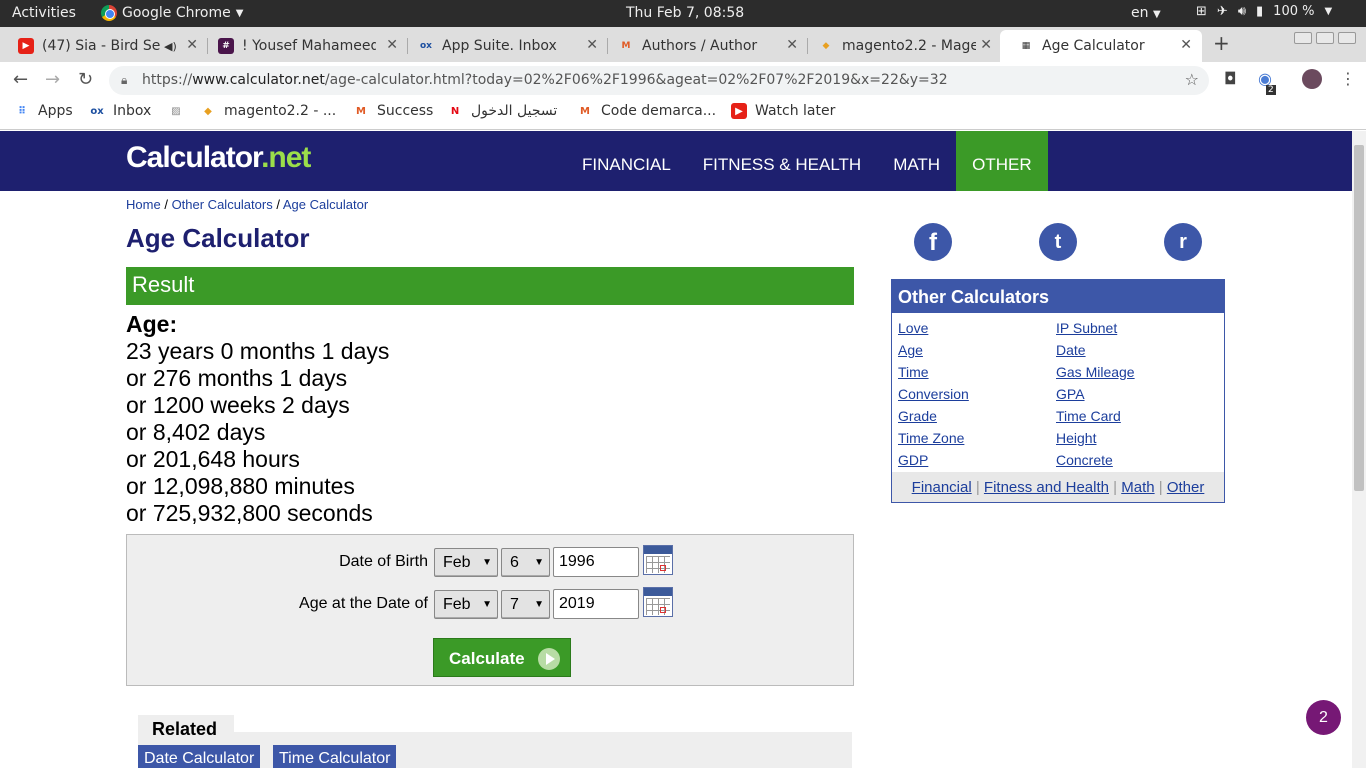 The image size is (1366, 768). Describe the element at coordinates (490, 741) in the screenshot. I see `related-section: Related Date Calculator Time Calculator` at that location.